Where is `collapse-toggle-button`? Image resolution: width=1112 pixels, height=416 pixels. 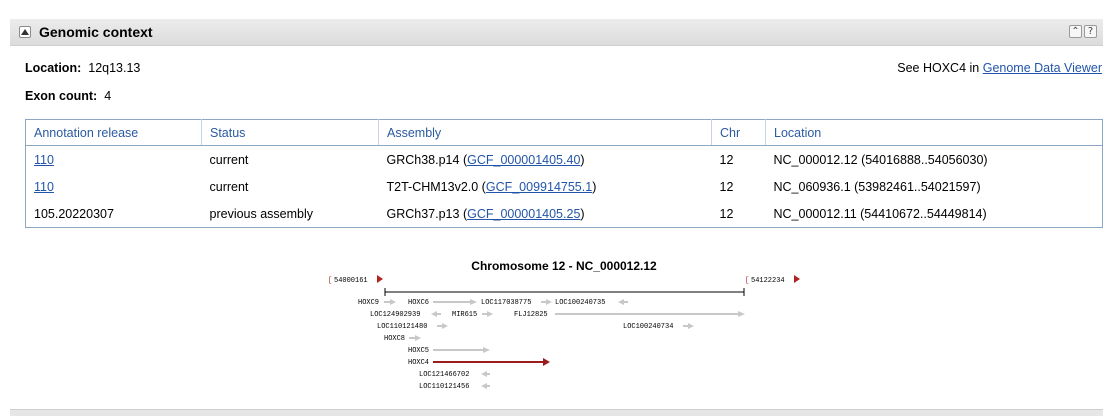 collapse-toggle-button is located at coordinates (25, 32).